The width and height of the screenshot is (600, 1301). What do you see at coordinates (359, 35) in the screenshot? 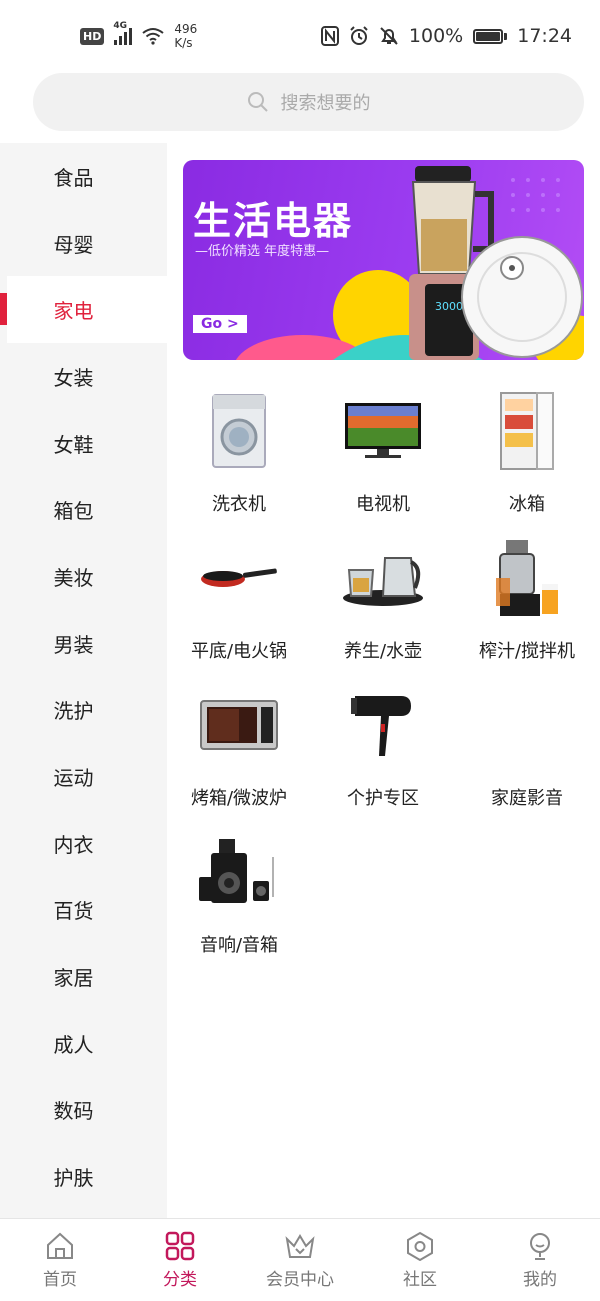
I see `alarm-icon` at bounding box center [359, 35].